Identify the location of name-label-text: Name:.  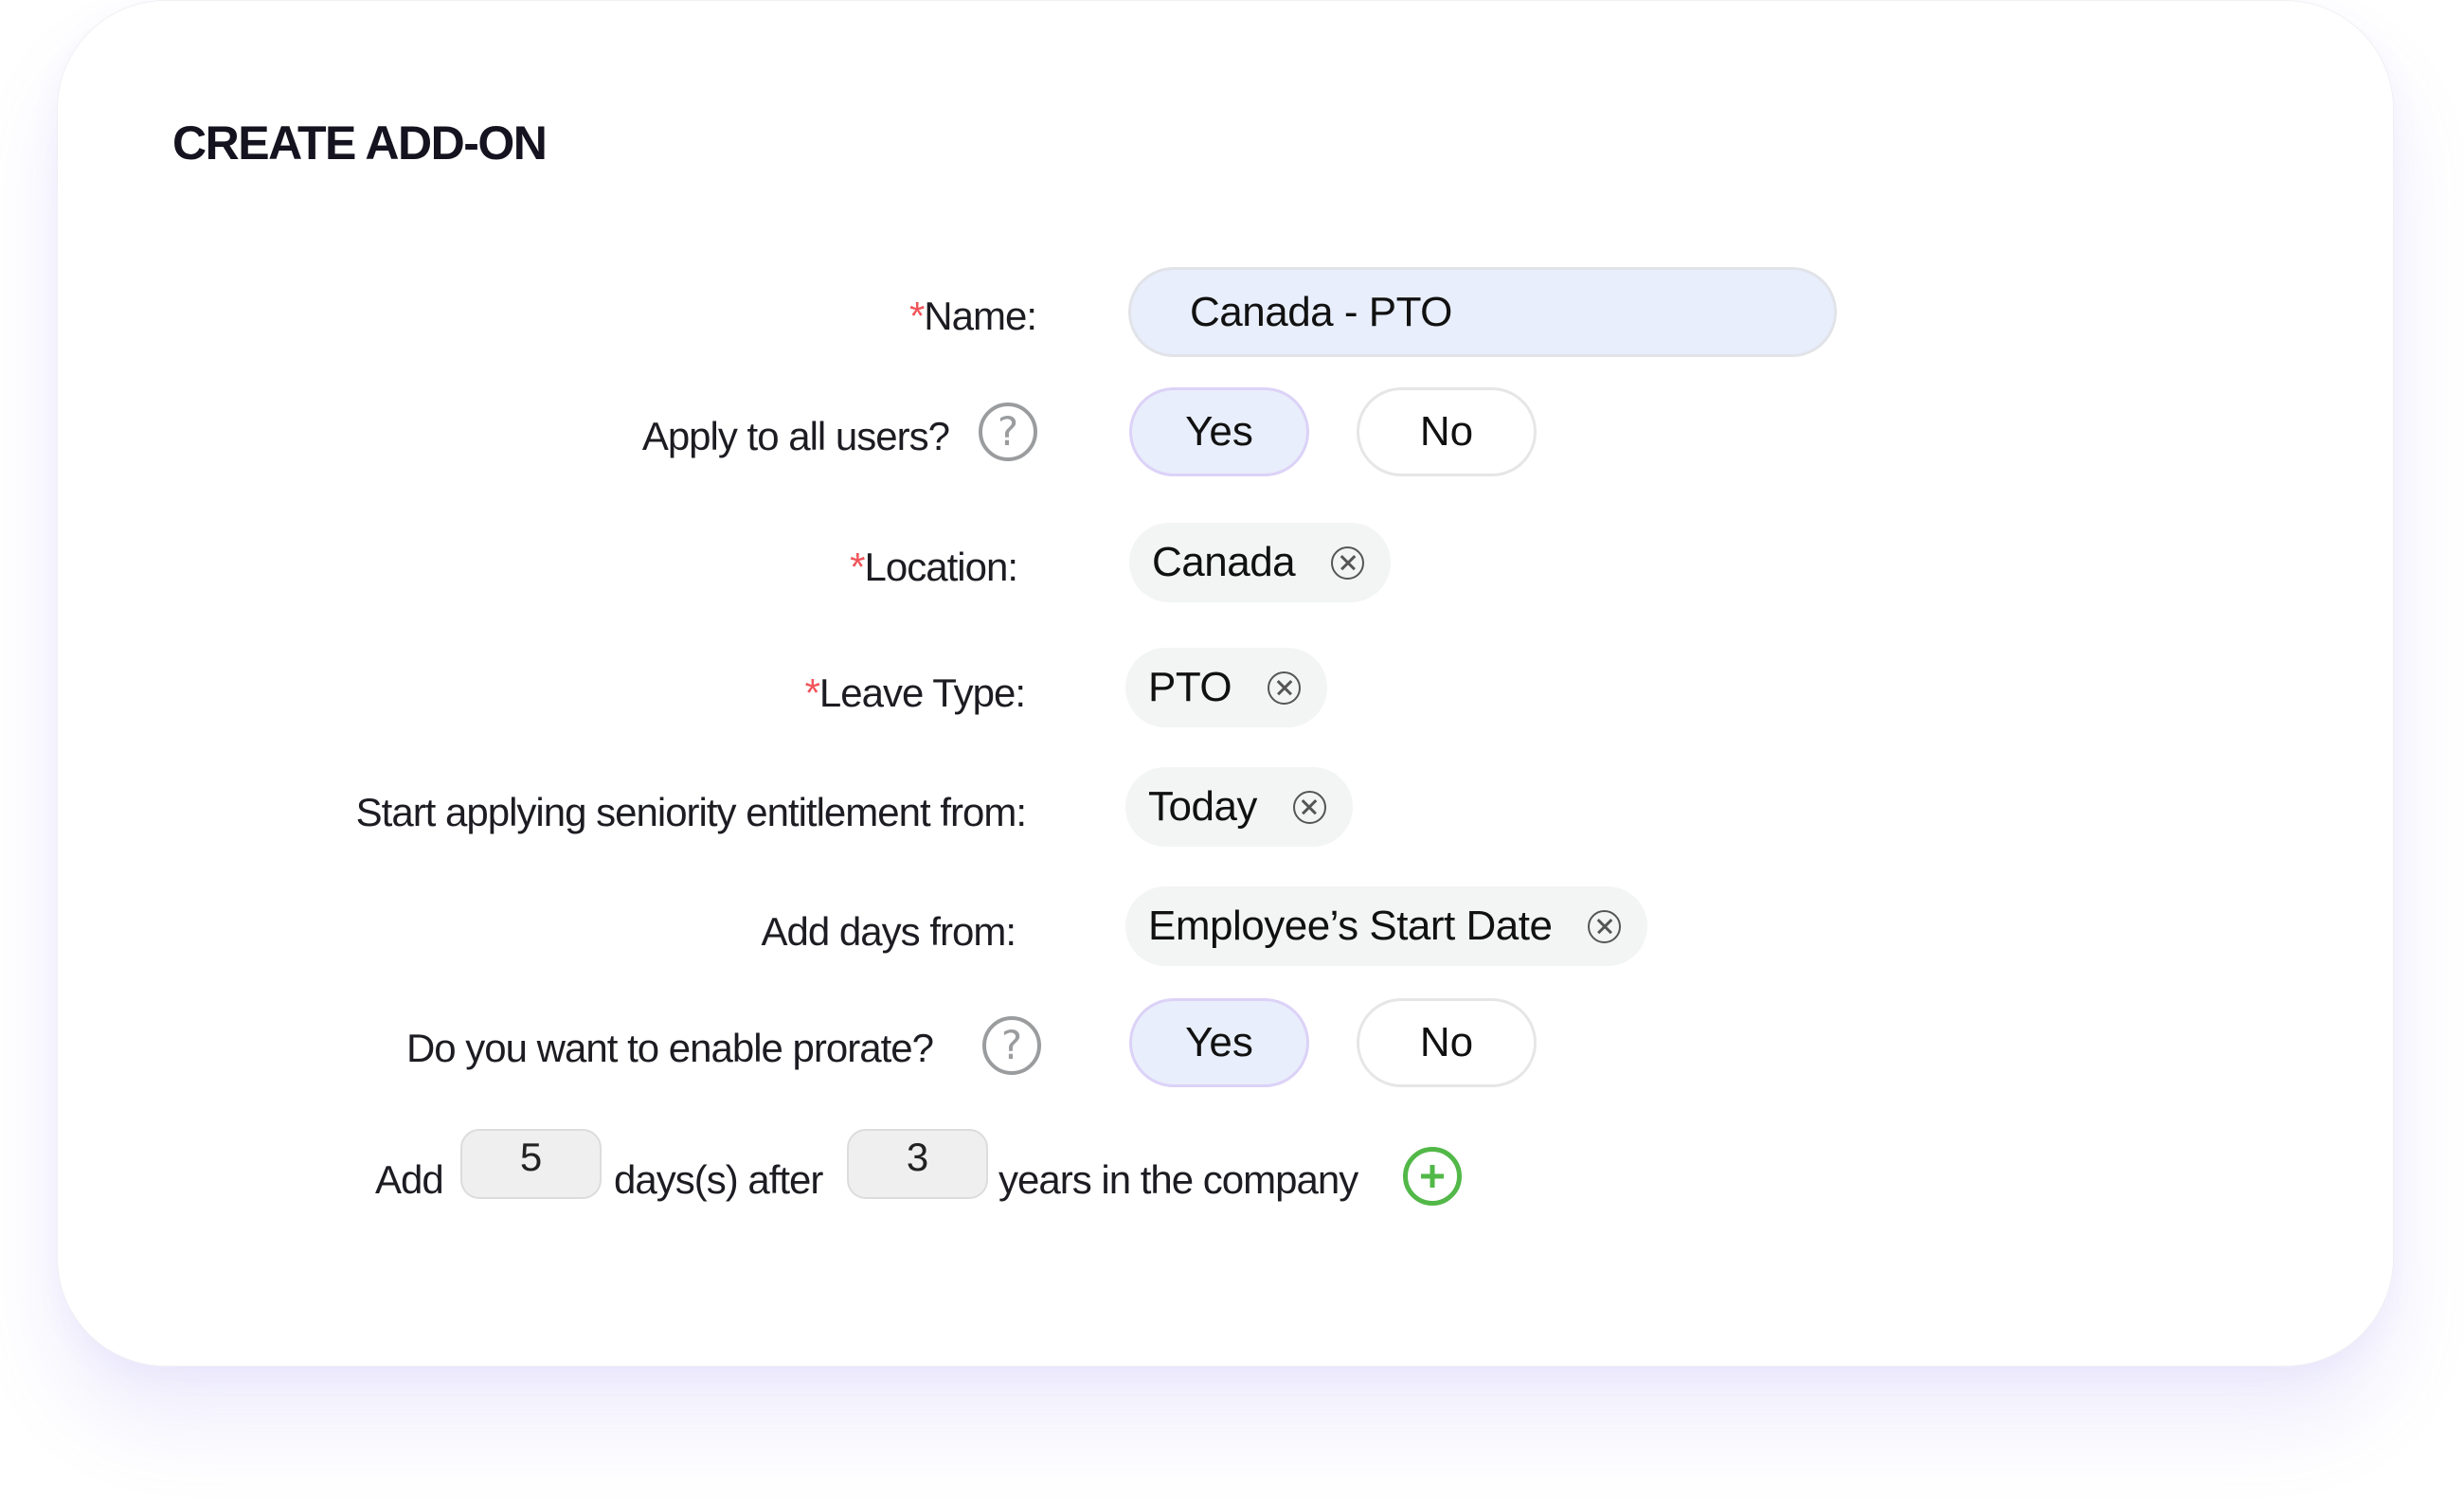
(980, 316).